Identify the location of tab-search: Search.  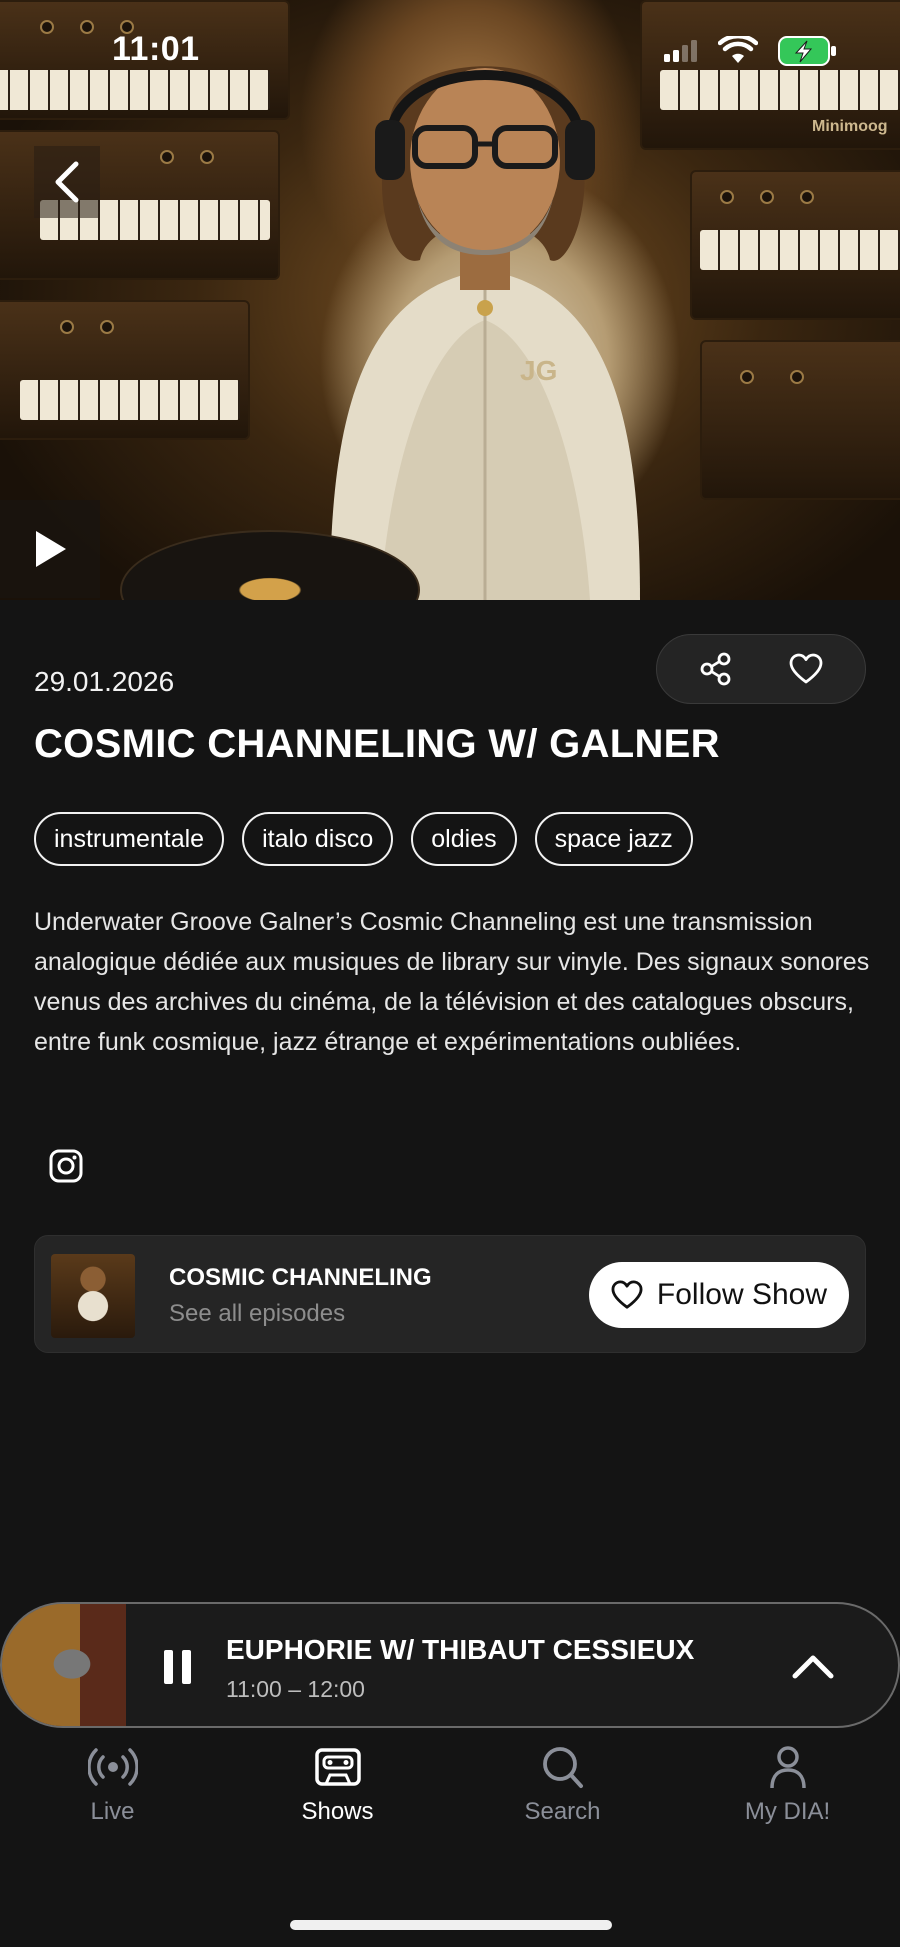
(562, 1799).